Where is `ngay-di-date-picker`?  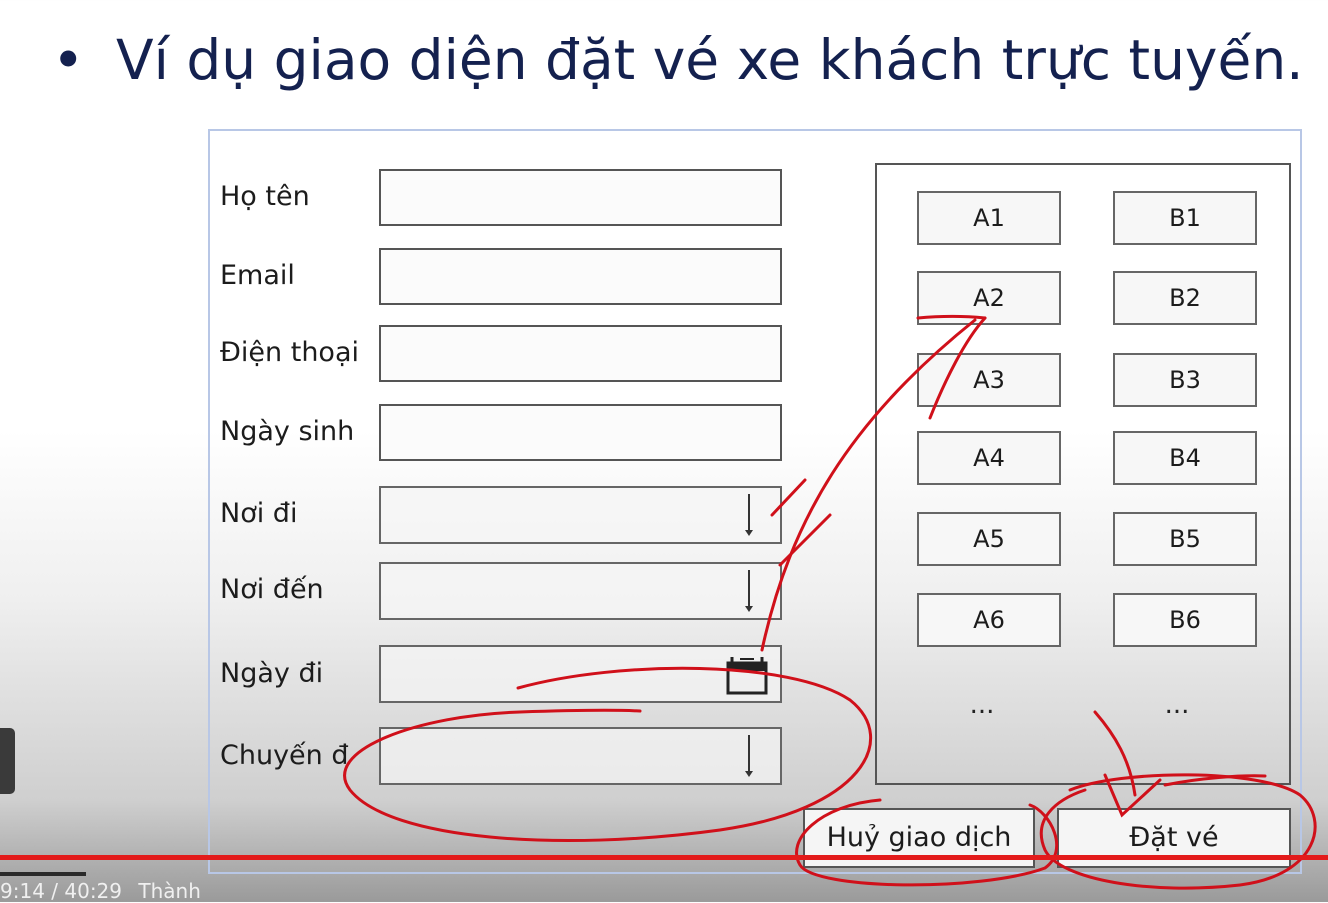 ngay-di-date-picker is located at coordinates (580, 674).